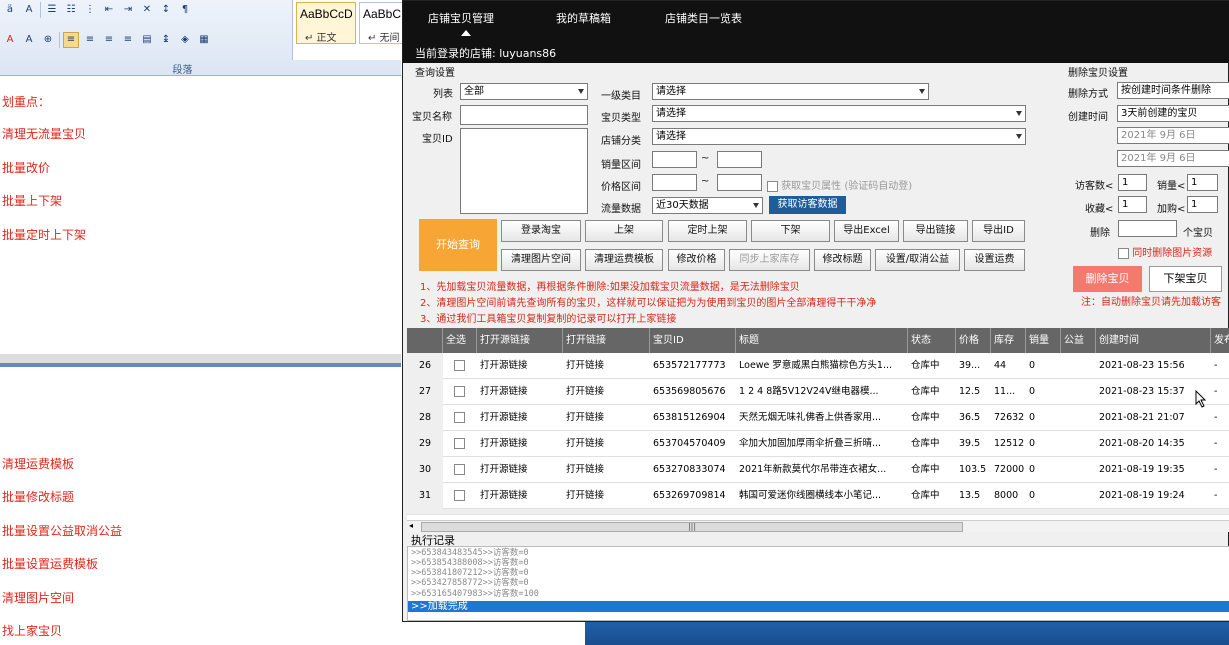 The height and width of the screenshot is (645, 1229). I want to click on export-ids-button: 导出ID, so click(998, 231).